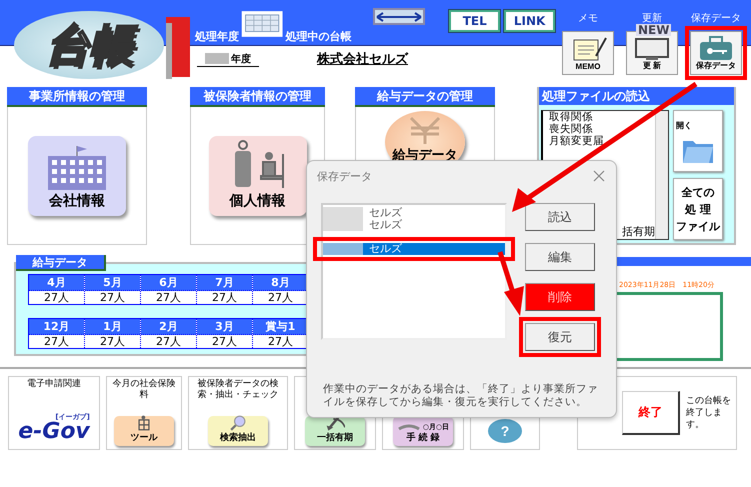  What do you see at coordinates (588, 18) in the screenshot?
I see `tool-label: メモ` at bounding box center [588, 18].